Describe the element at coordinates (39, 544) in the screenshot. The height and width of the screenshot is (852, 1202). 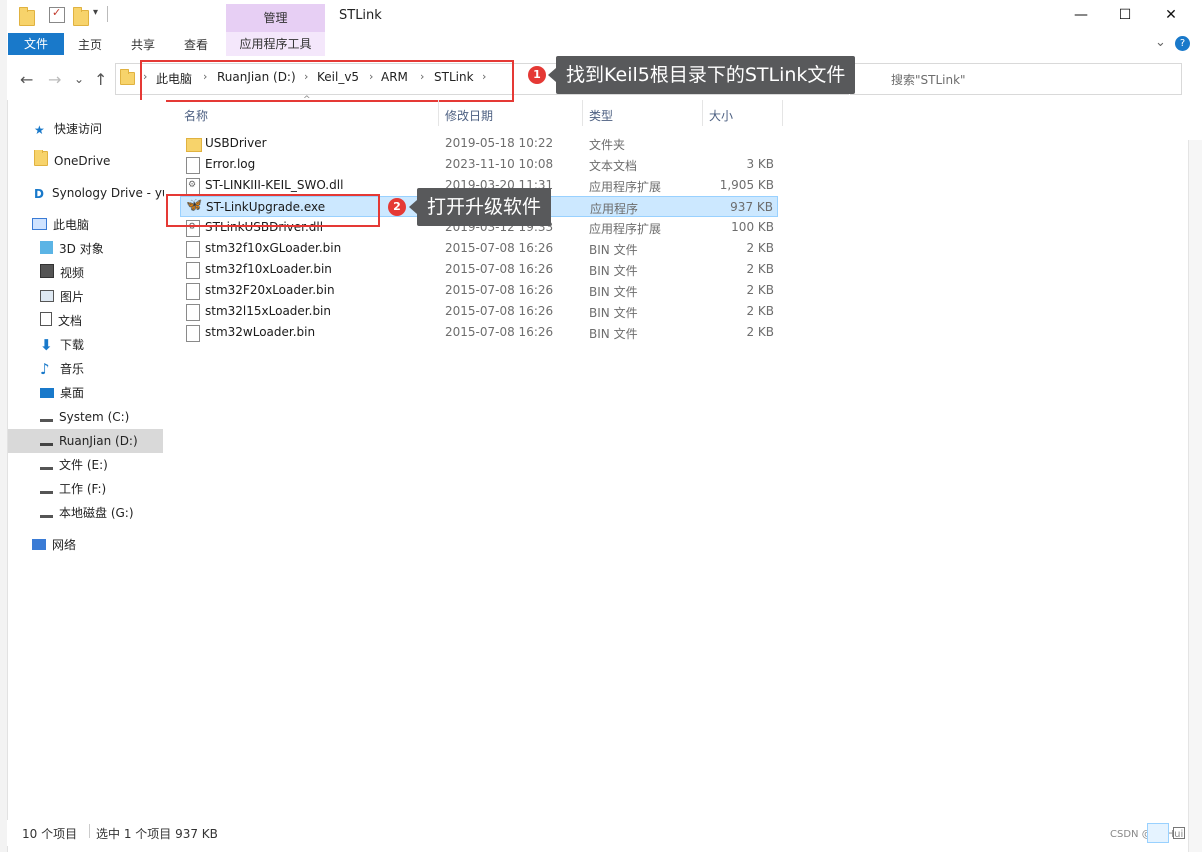
I see `network-icon` at that location.